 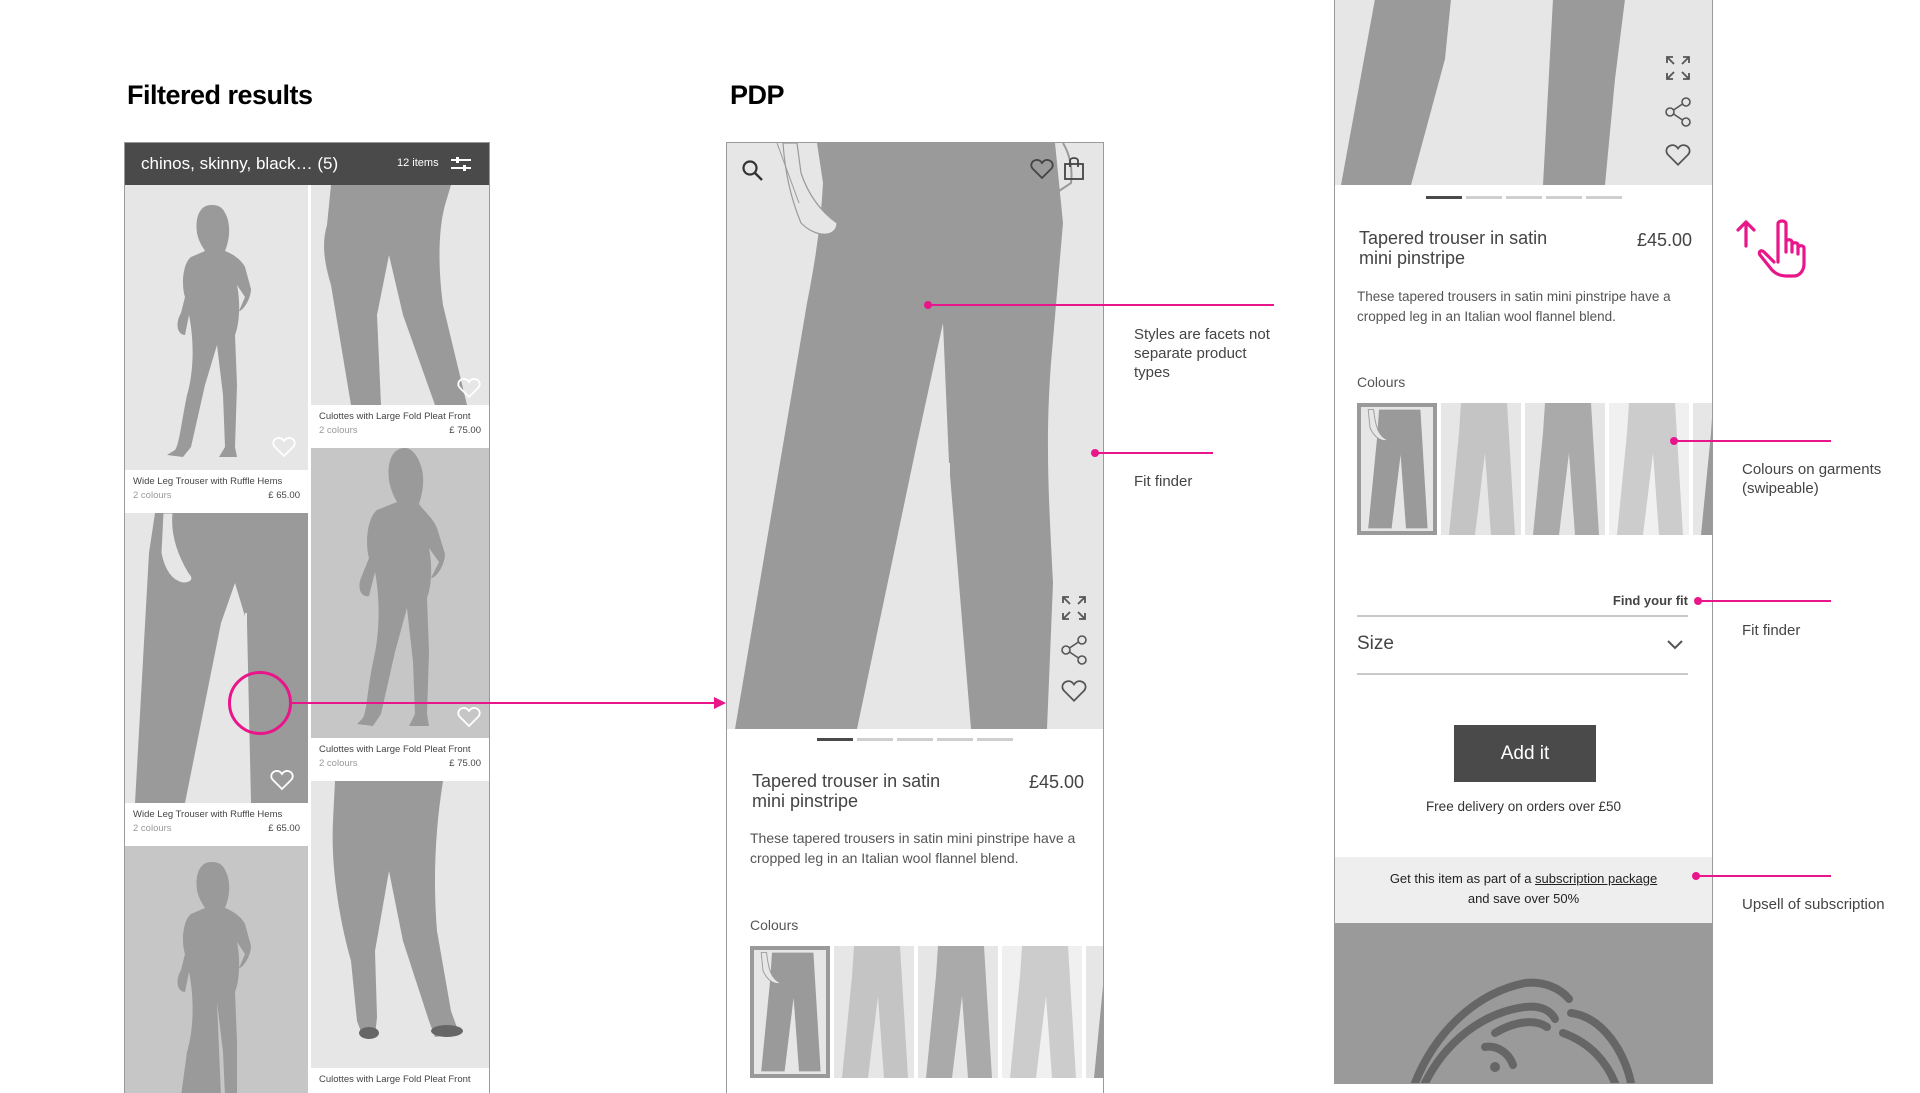 What do you see at coordinates (757, 95) in the screenshot?
I see `pdp-title: PDP` at bounding box center [757, 95].